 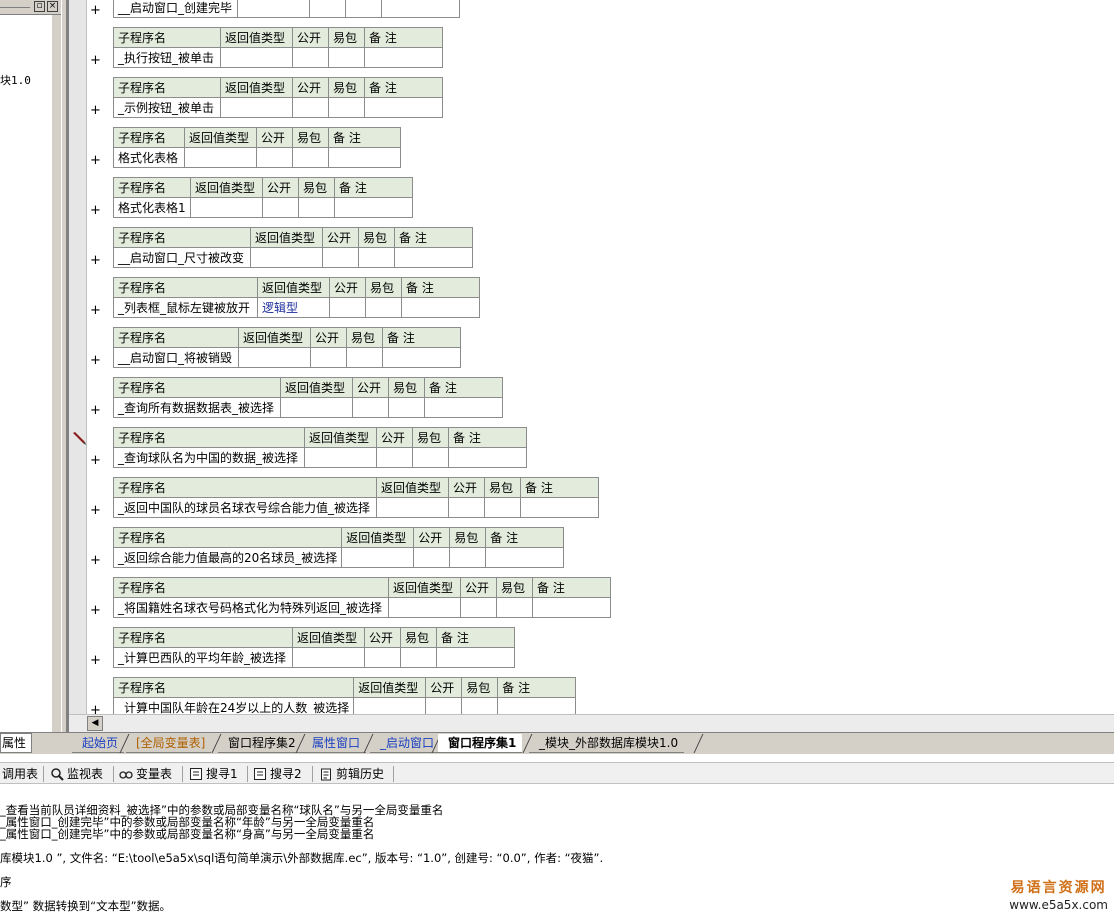 What do you see at coordinates (334, 743) in the screenshot?
I see `tab-property-window: 属性窗口` at bounding box center [334, 743].